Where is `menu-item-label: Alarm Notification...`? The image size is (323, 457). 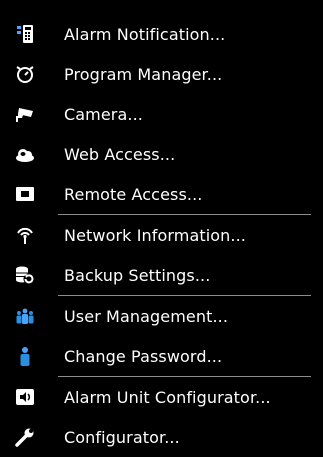 menu-item-label: Alarm Notification... is located at coordinates (145, 34).